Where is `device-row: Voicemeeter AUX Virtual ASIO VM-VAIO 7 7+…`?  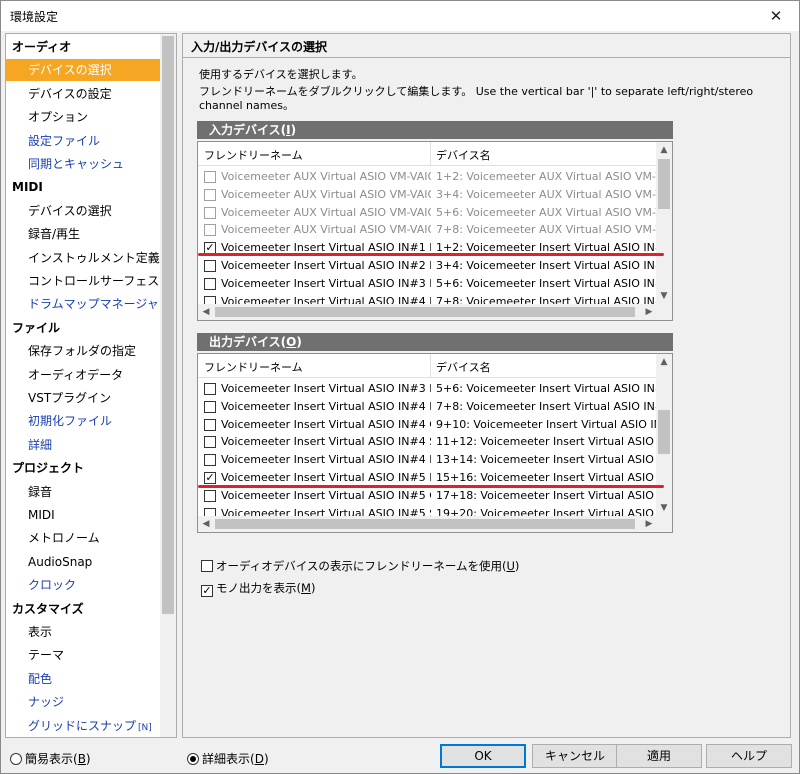
device-row: Voicemeeter AUX Virtual ASIO VM-VAIO 7 7+… is located at coordinates (427, 230).